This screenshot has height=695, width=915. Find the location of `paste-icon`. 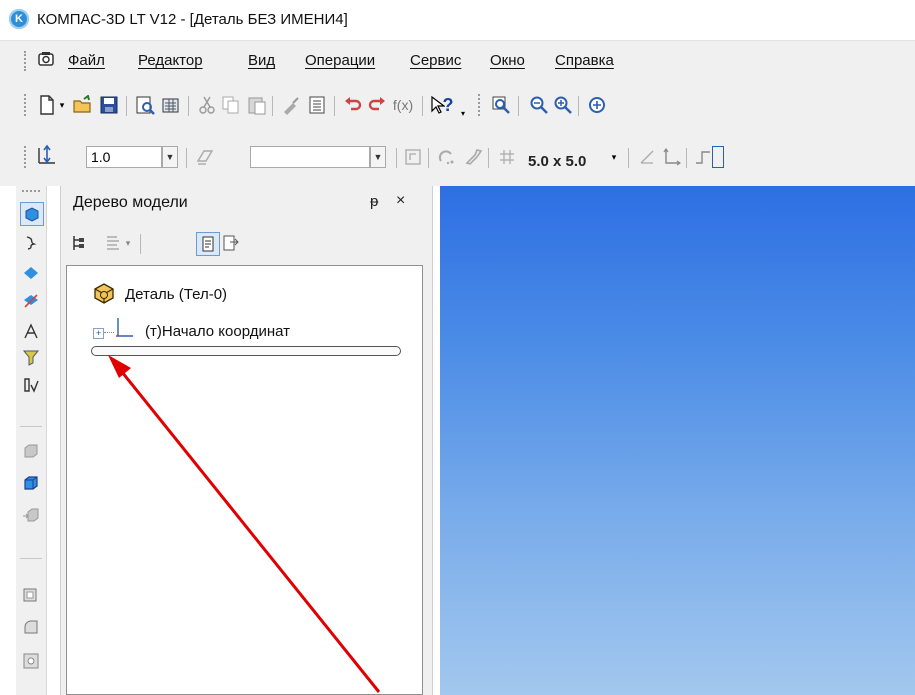

paste-icon is located at coordinates (257, 105).